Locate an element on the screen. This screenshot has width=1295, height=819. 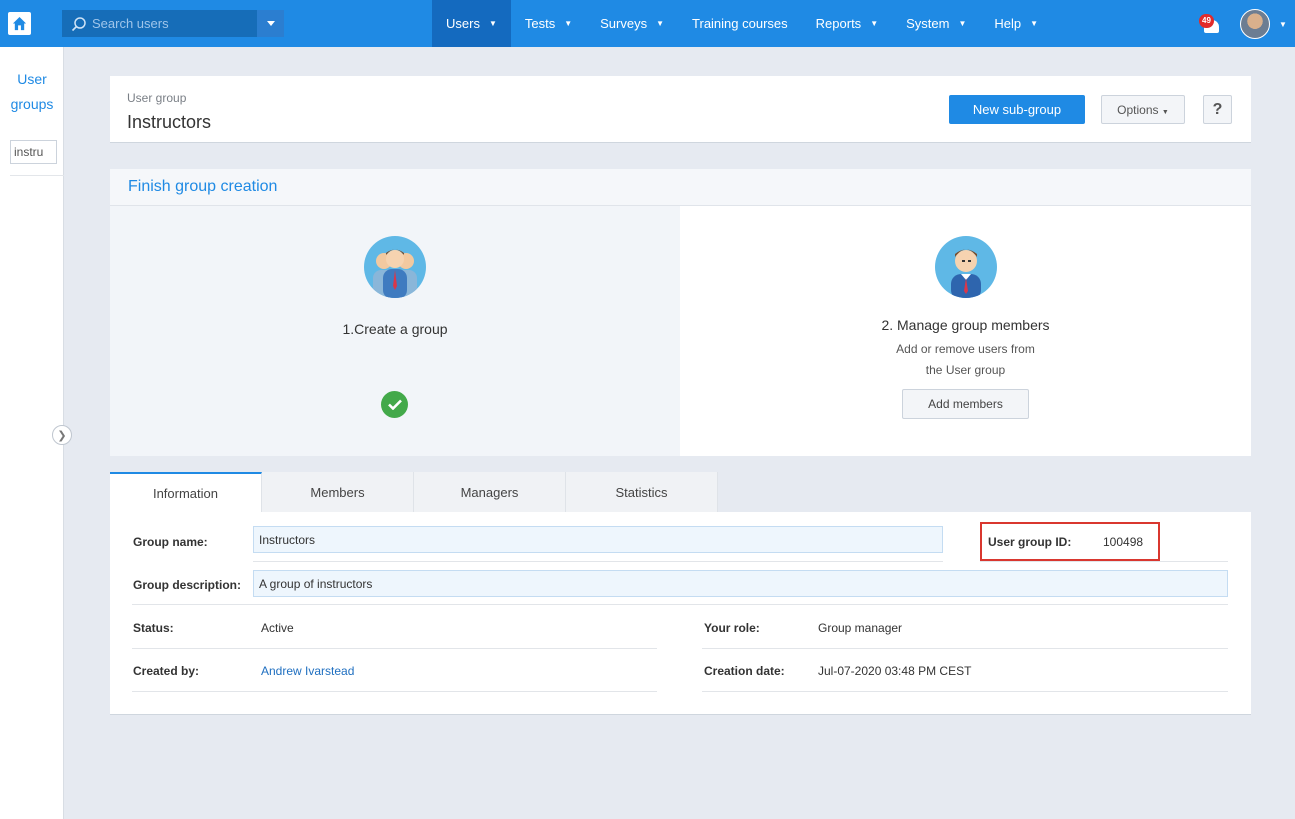
nav-label: Users is located at coordinates (463, 23).